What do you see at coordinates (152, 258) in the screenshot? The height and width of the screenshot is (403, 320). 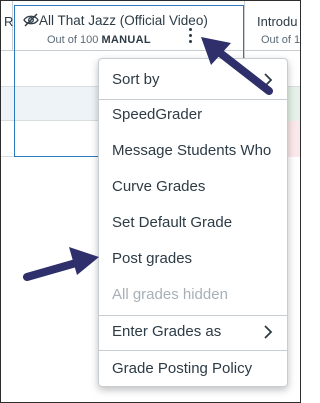 I see `menu-item-label: Post grades` at bounding box center [152, 258].